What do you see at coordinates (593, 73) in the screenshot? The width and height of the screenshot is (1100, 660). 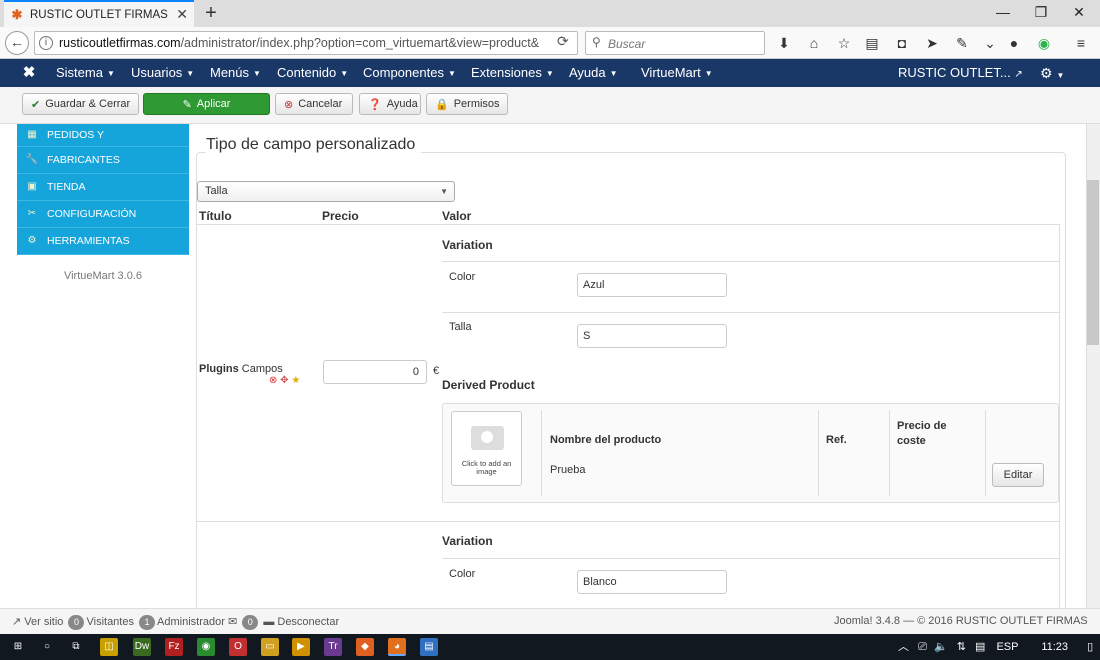 I see `menu-ayuda: Ayuda ▼` at bounding box center [593, 73].